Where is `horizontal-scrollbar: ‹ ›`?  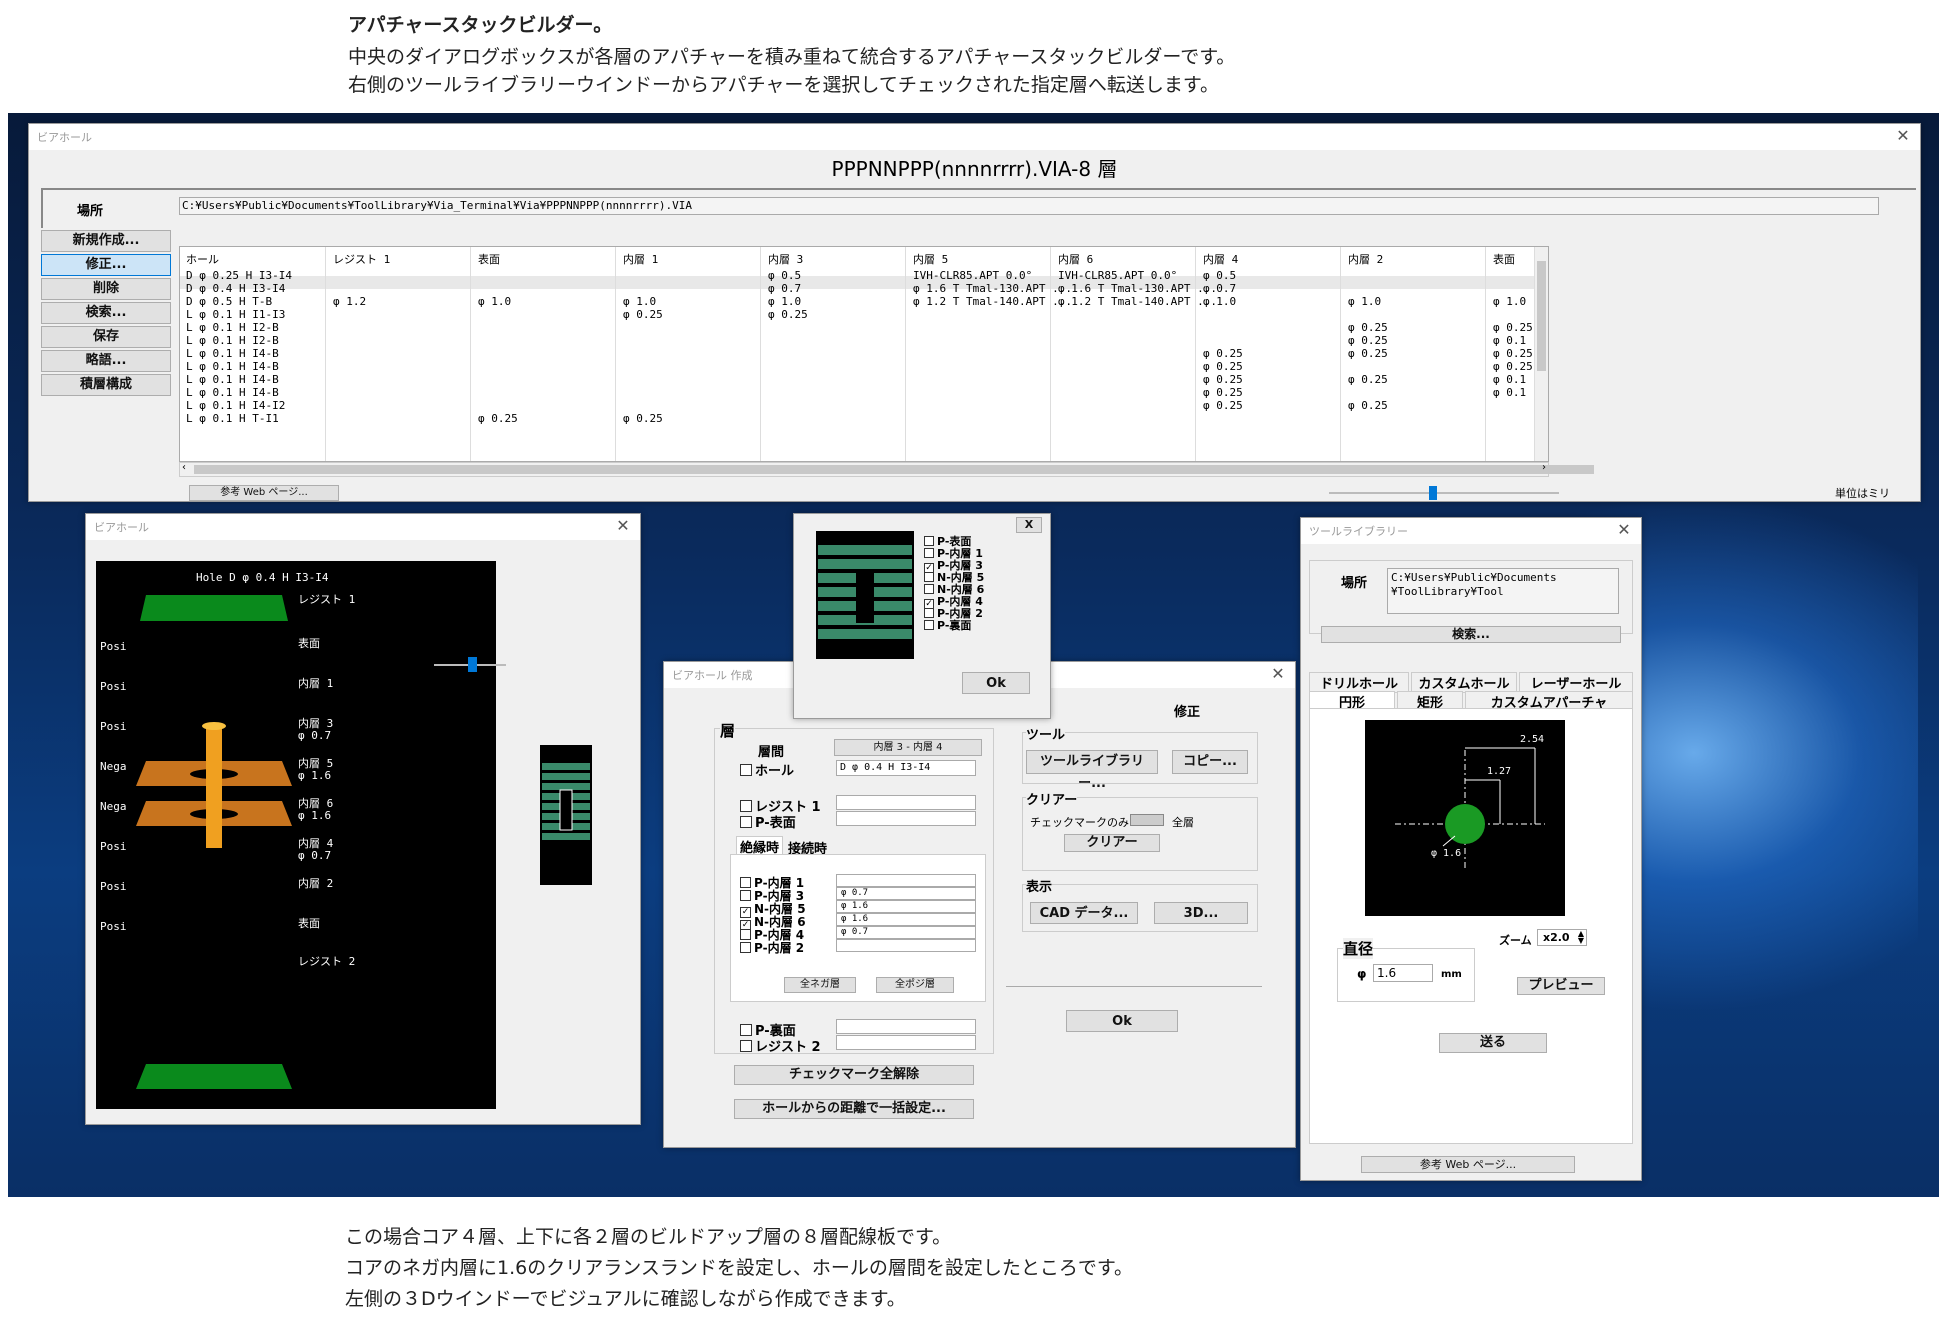
horizontal-scrollbar: ‹ › is located at coordinates (886, 469).